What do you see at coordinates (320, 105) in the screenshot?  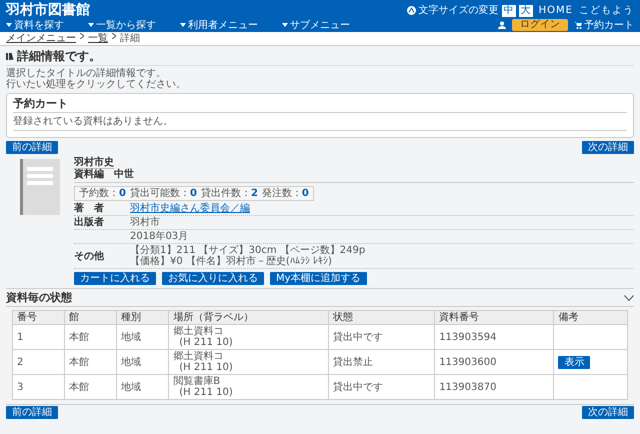 I see `panel-title: 予約カート` at bounding box center [320, 105].